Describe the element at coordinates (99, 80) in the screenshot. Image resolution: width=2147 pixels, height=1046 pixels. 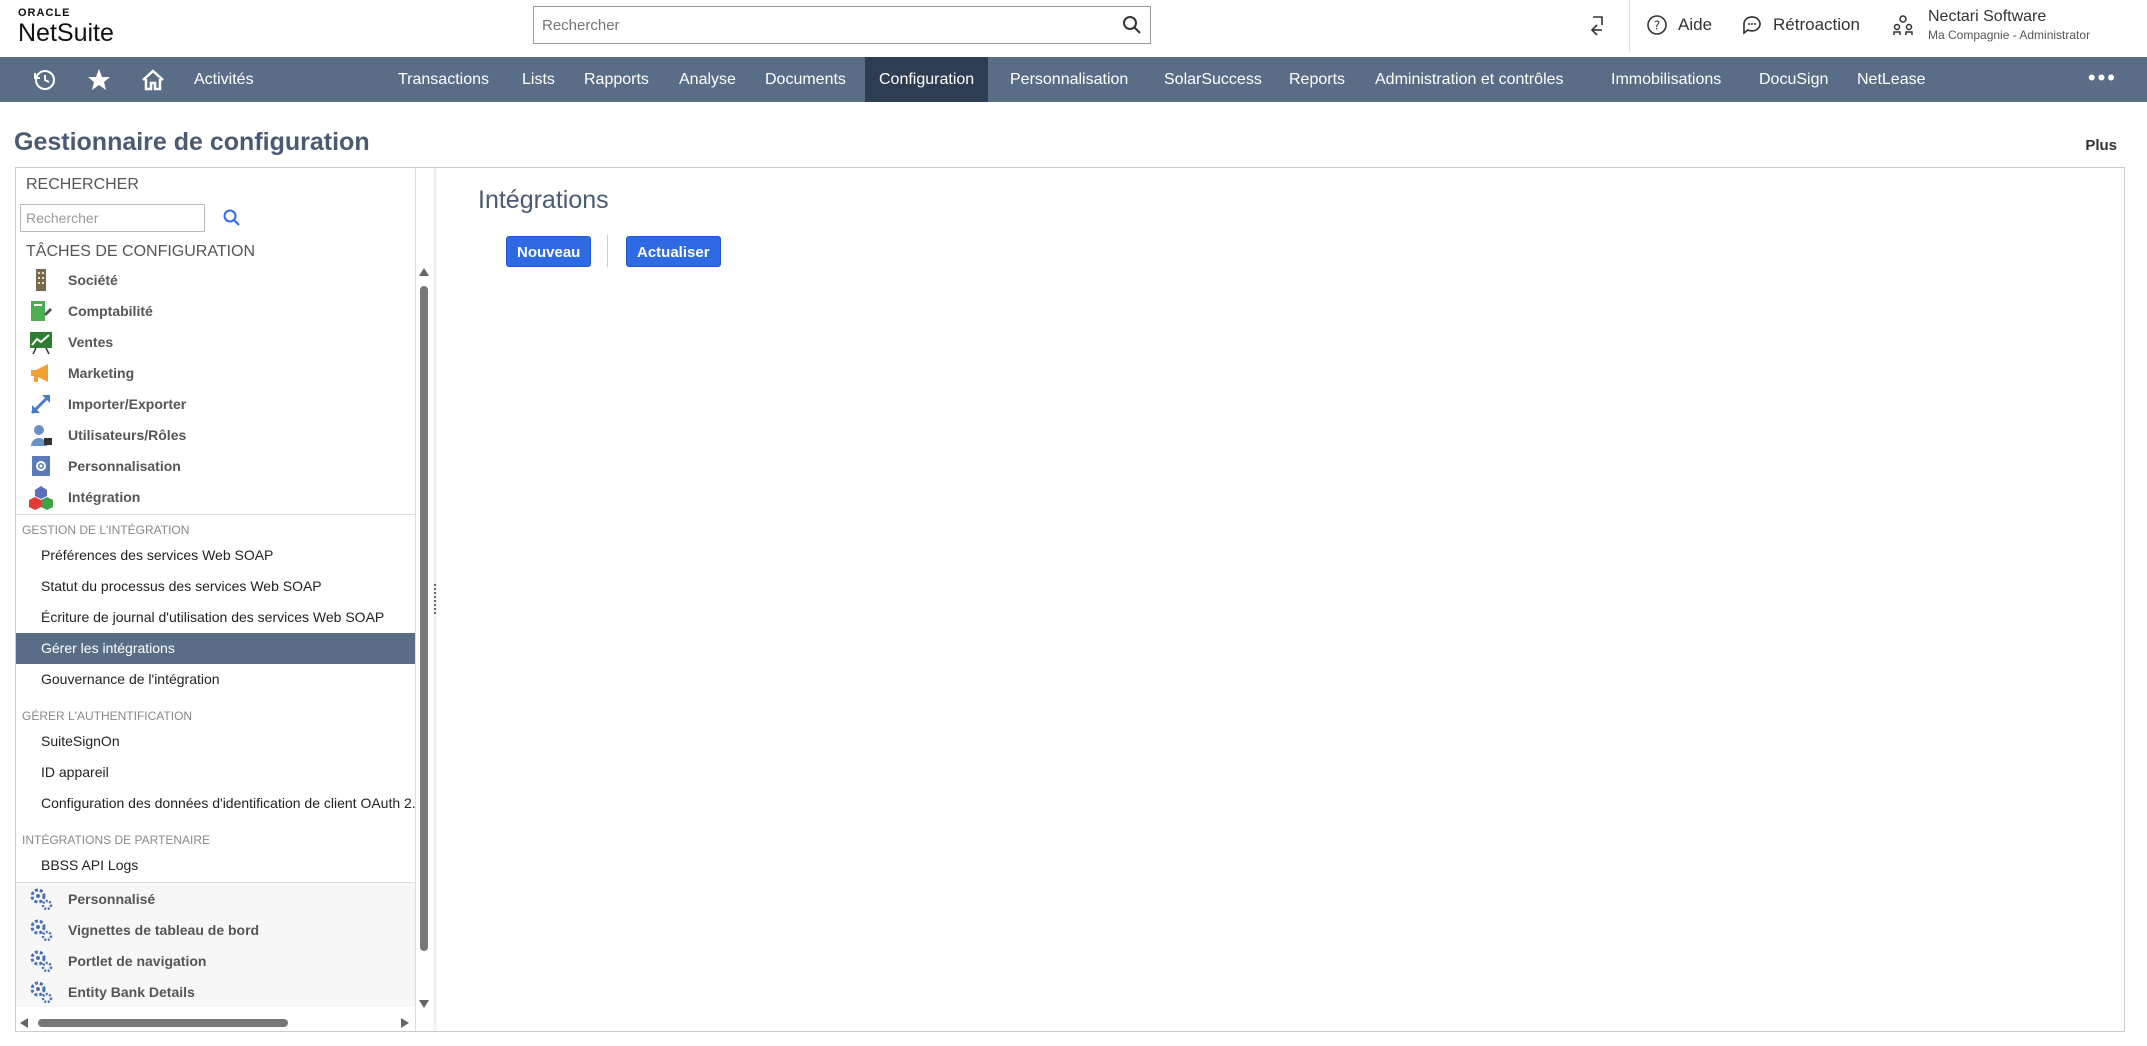
I see `favorites-star-icon` at that location.